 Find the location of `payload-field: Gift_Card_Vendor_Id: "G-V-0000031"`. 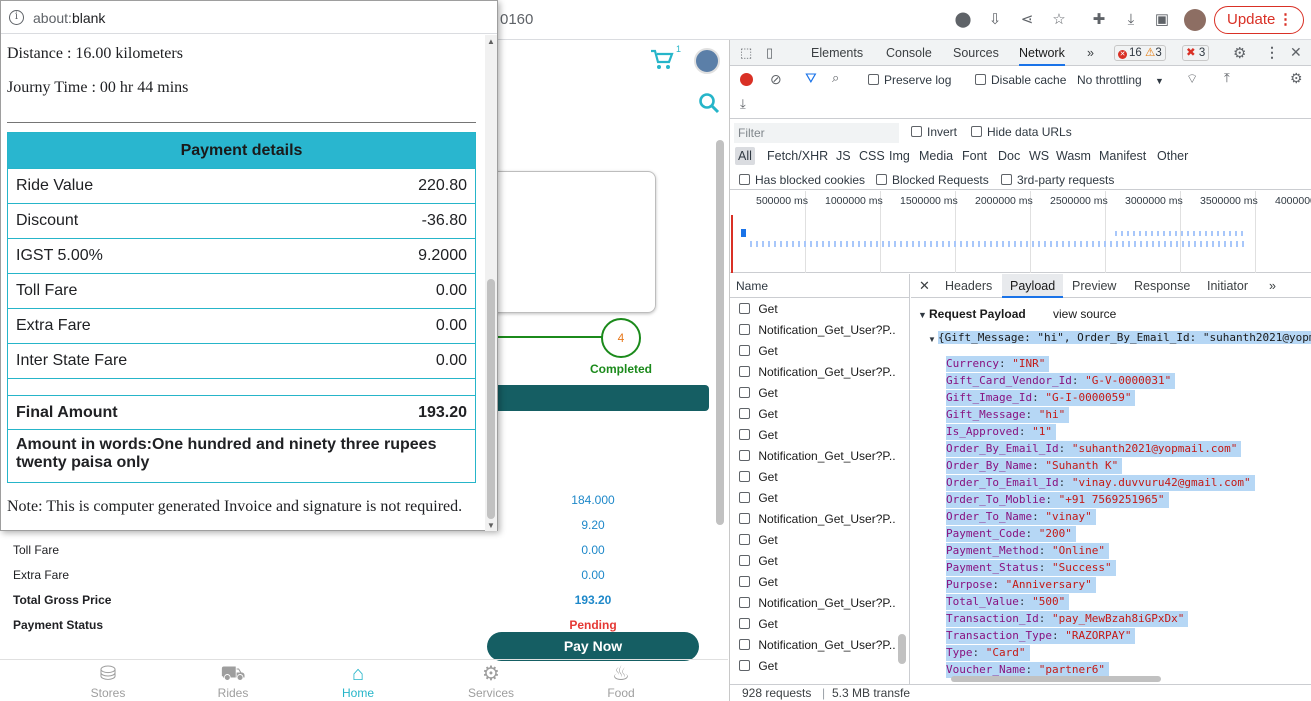

payload-field: Gift_Card_Vendor_Id: "G-V-0000031" is located at coordinates (1061, 381).